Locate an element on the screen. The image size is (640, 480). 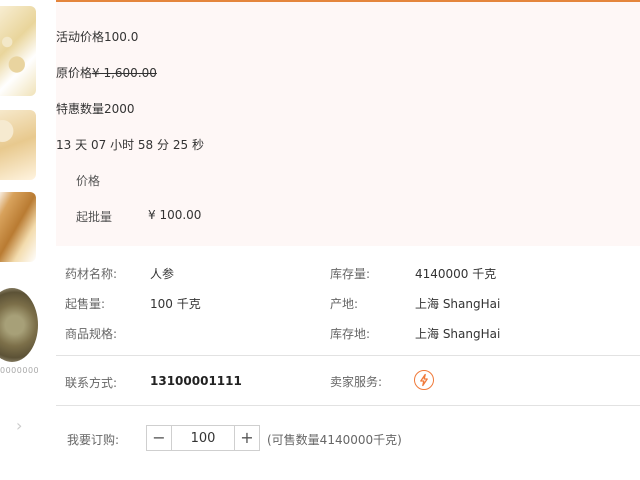
chevron-right-icon: › is located at coordinates (19, 425).